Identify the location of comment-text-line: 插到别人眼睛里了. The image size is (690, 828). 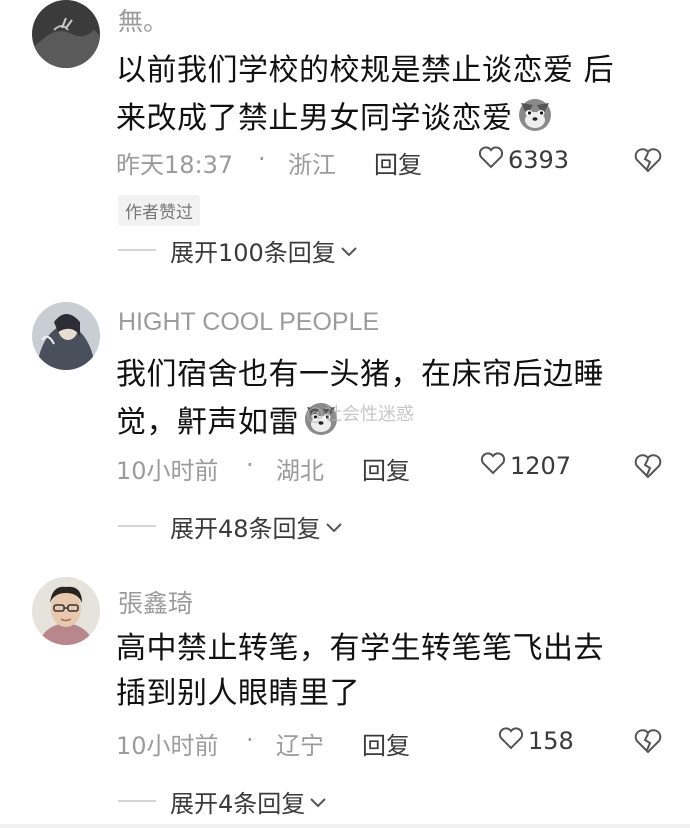
(238, 693).